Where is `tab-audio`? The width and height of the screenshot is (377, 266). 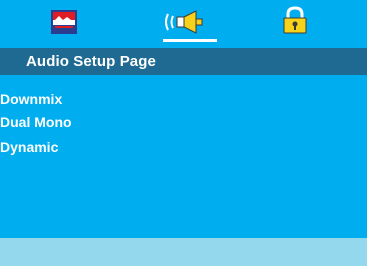 tab-audio is located at coordinates (184, 22).